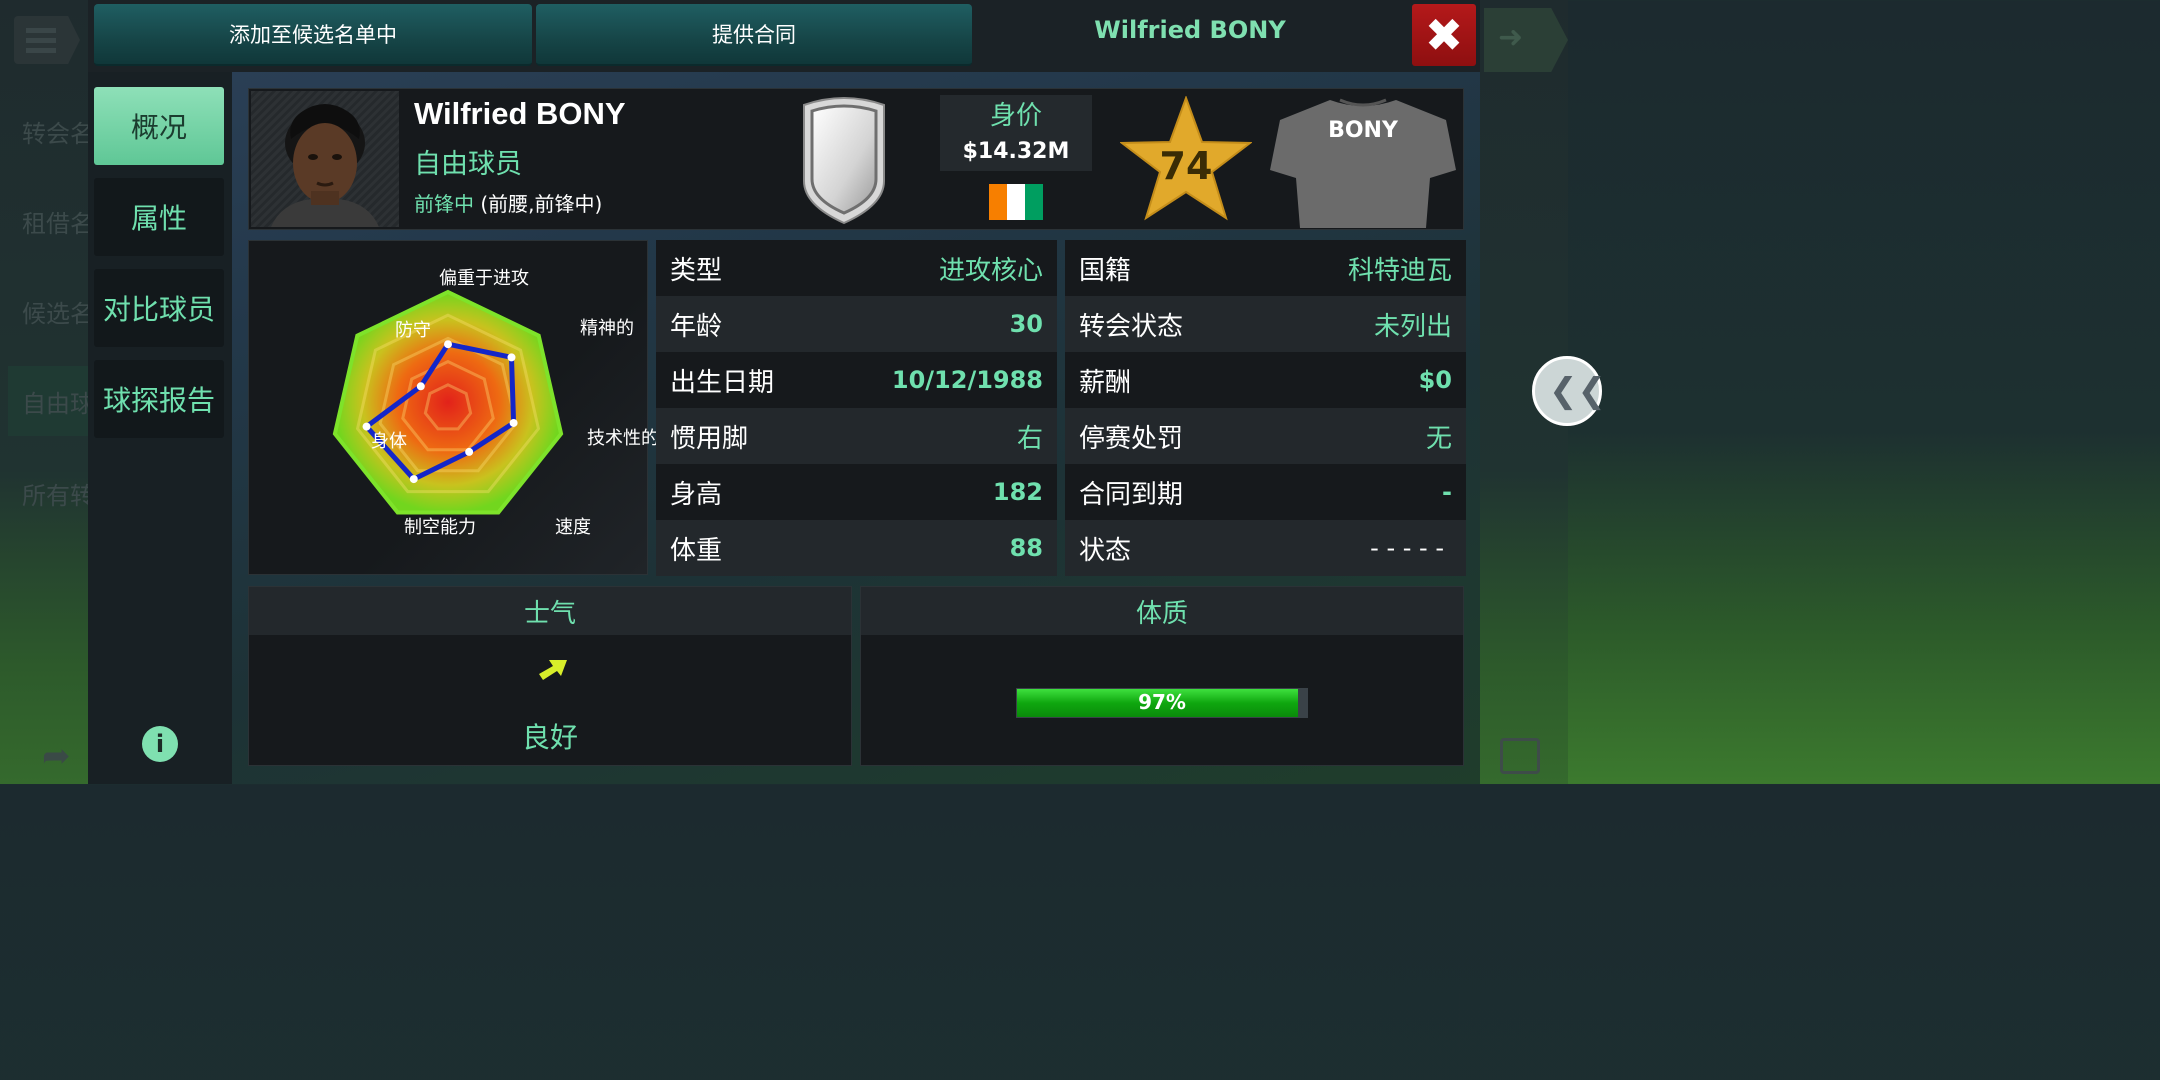 The image size is (2160, 1080). Describe the element at coordinates (553, 670) in the screenshot. I see `morale-trend-arrow-icon` at that location.